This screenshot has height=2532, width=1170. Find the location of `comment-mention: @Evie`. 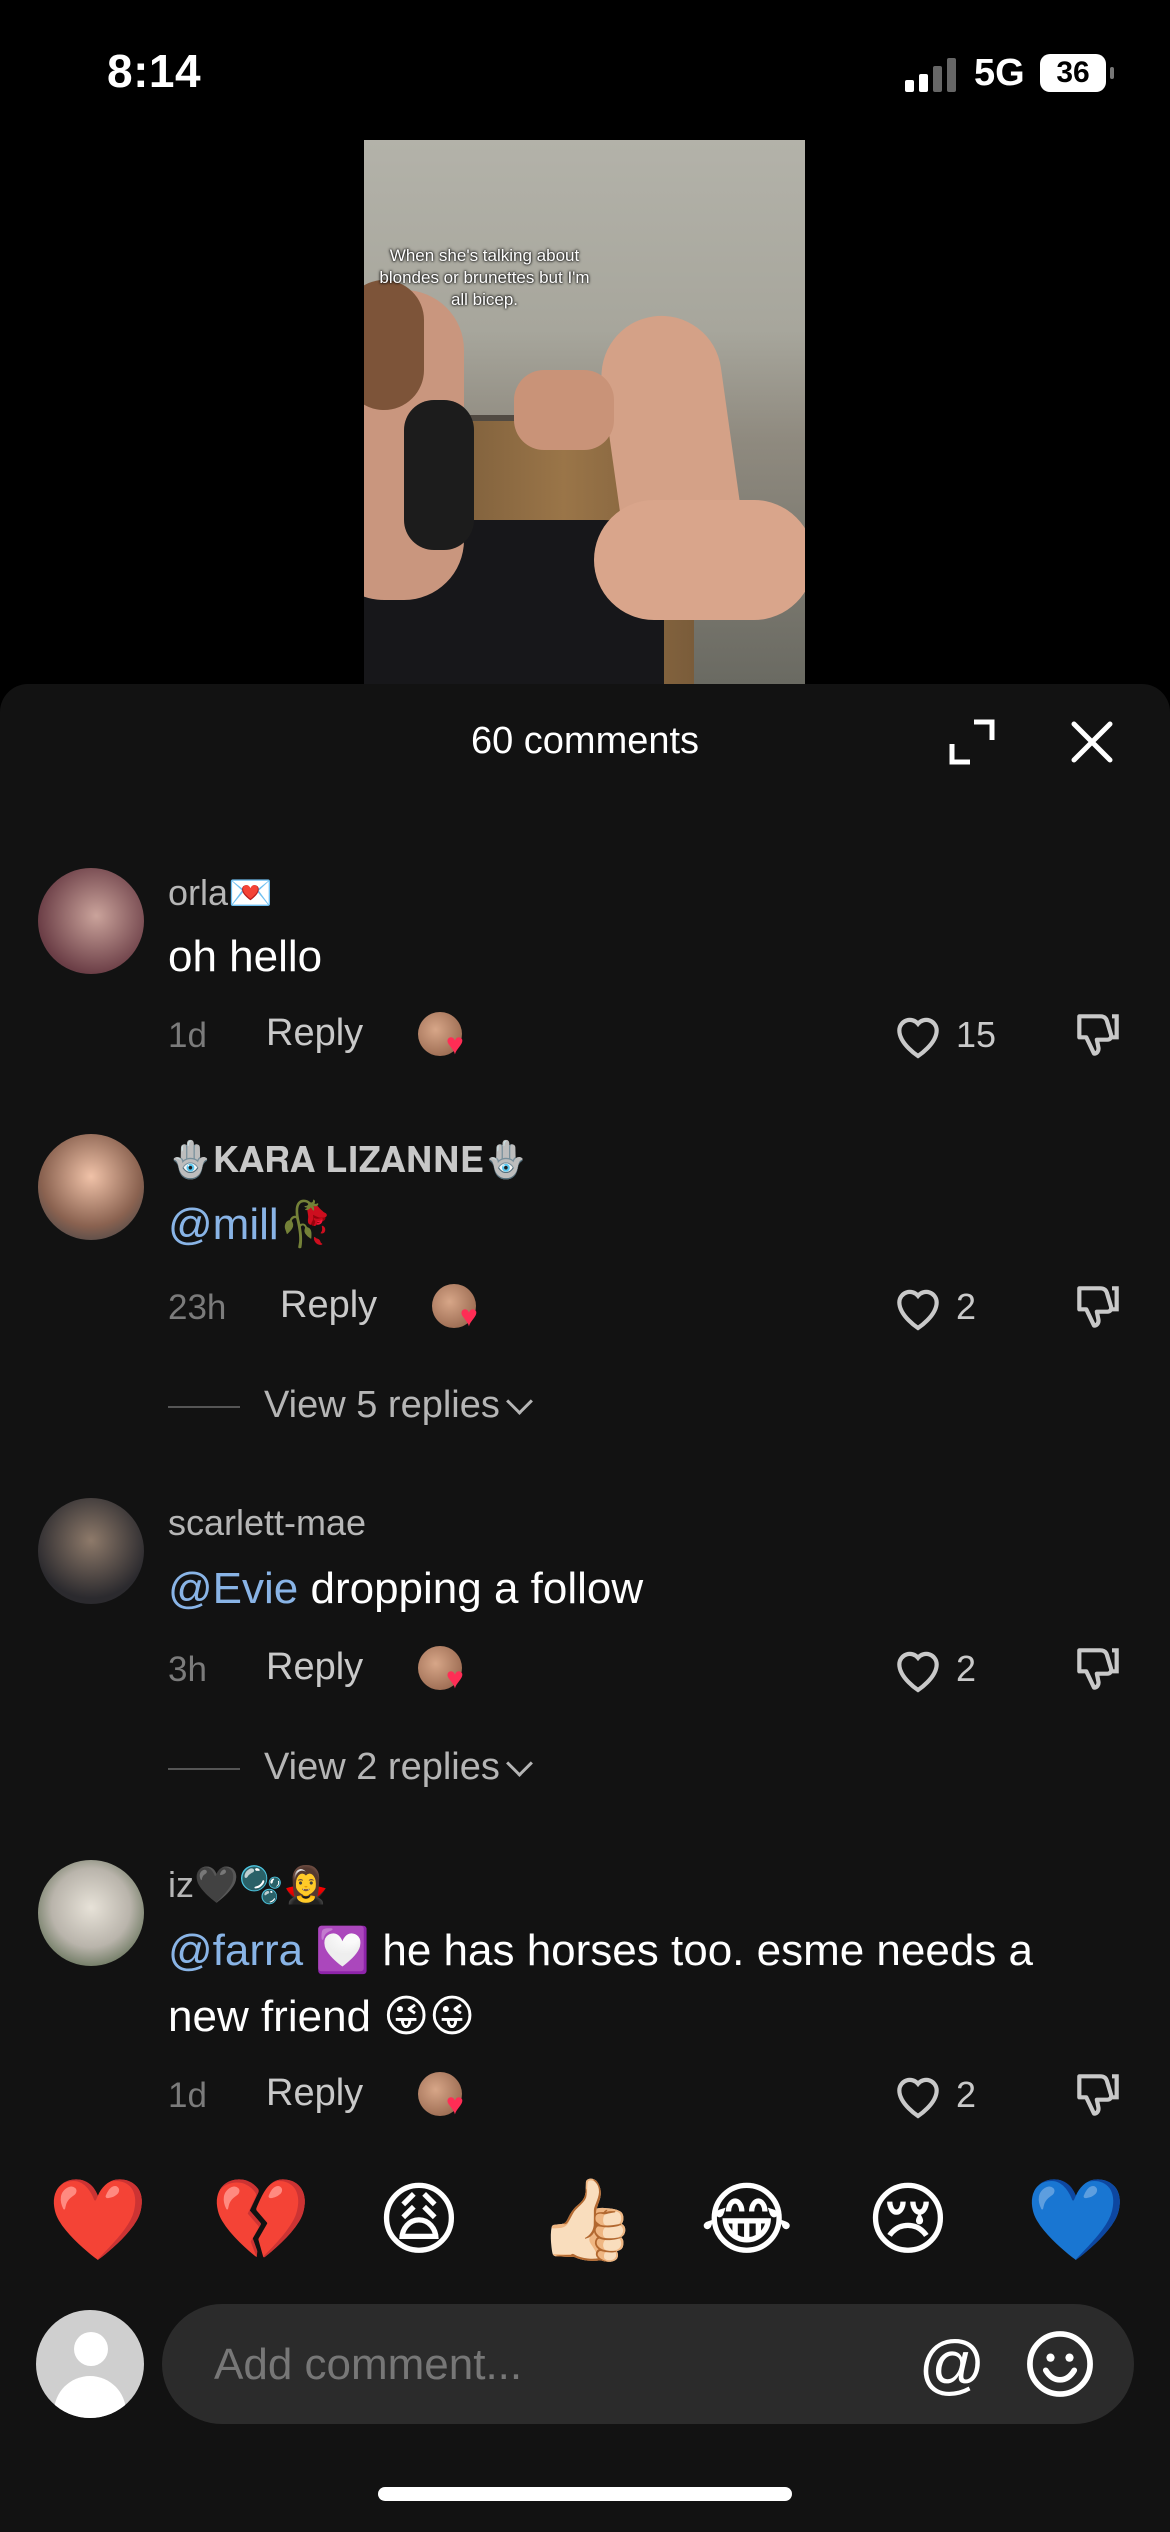

comment-mention: @Evie is located at coordinates (233, 1588).